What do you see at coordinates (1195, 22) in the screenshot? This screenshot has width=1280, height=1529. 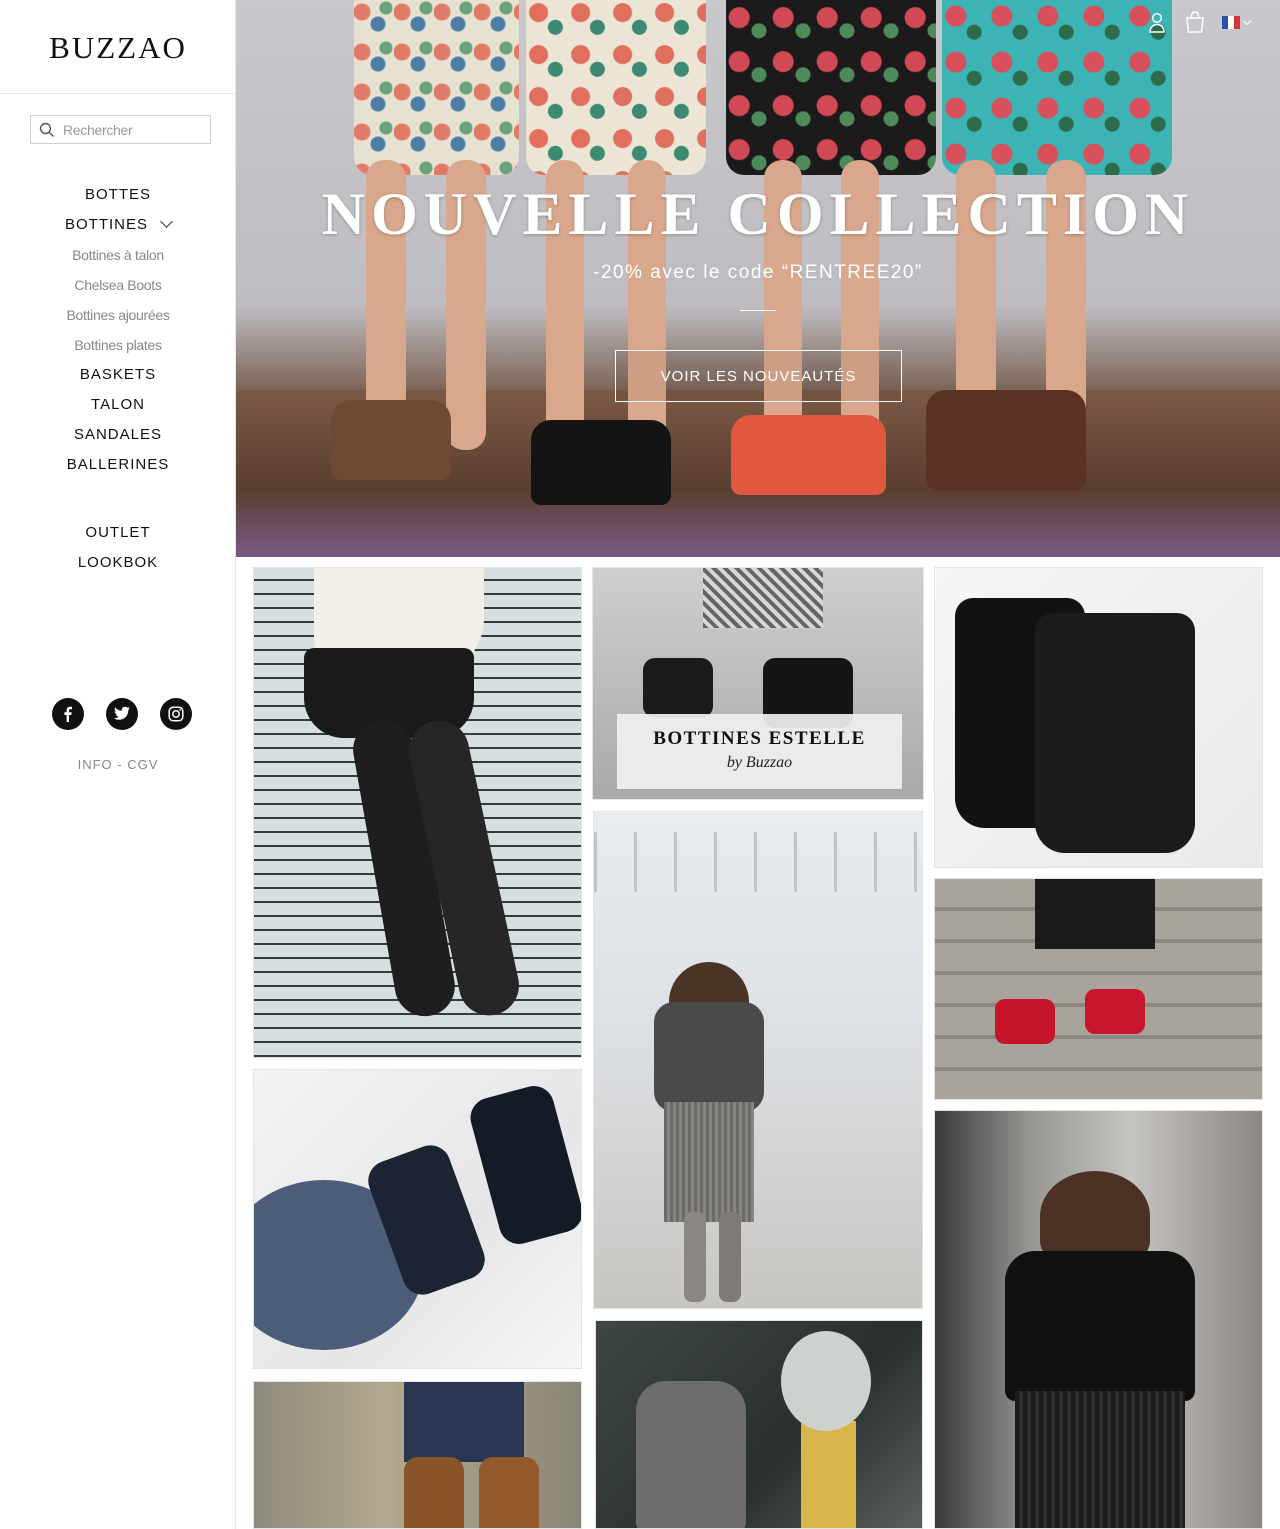 I see `cart-icon` at bounding box center [1195, 22].